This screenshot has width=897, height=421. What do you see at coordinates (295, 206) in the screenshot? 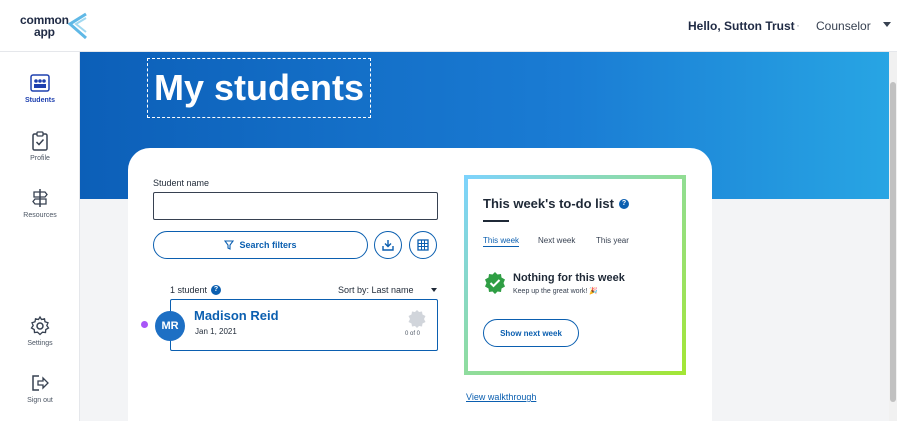
I see `student-name-input` at bounding box center [295, 206].